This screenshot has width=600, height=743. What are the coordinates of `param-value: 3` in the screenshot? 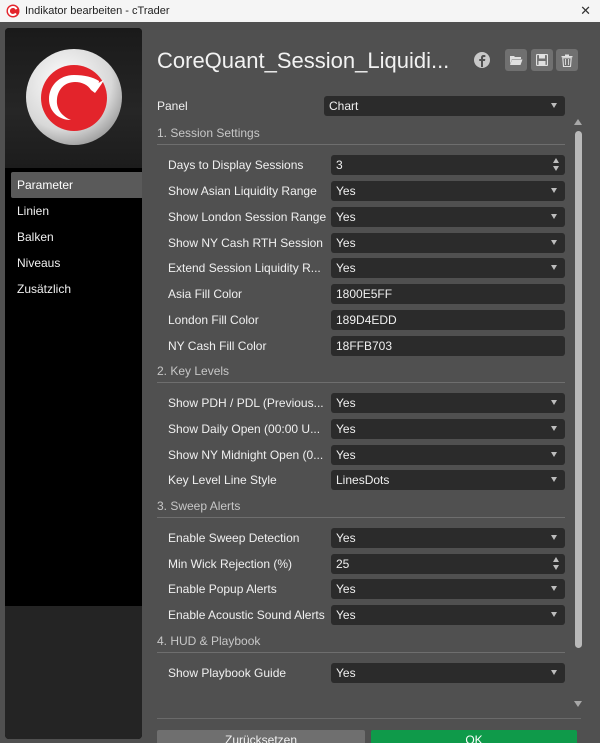 It's located at (339, 165).